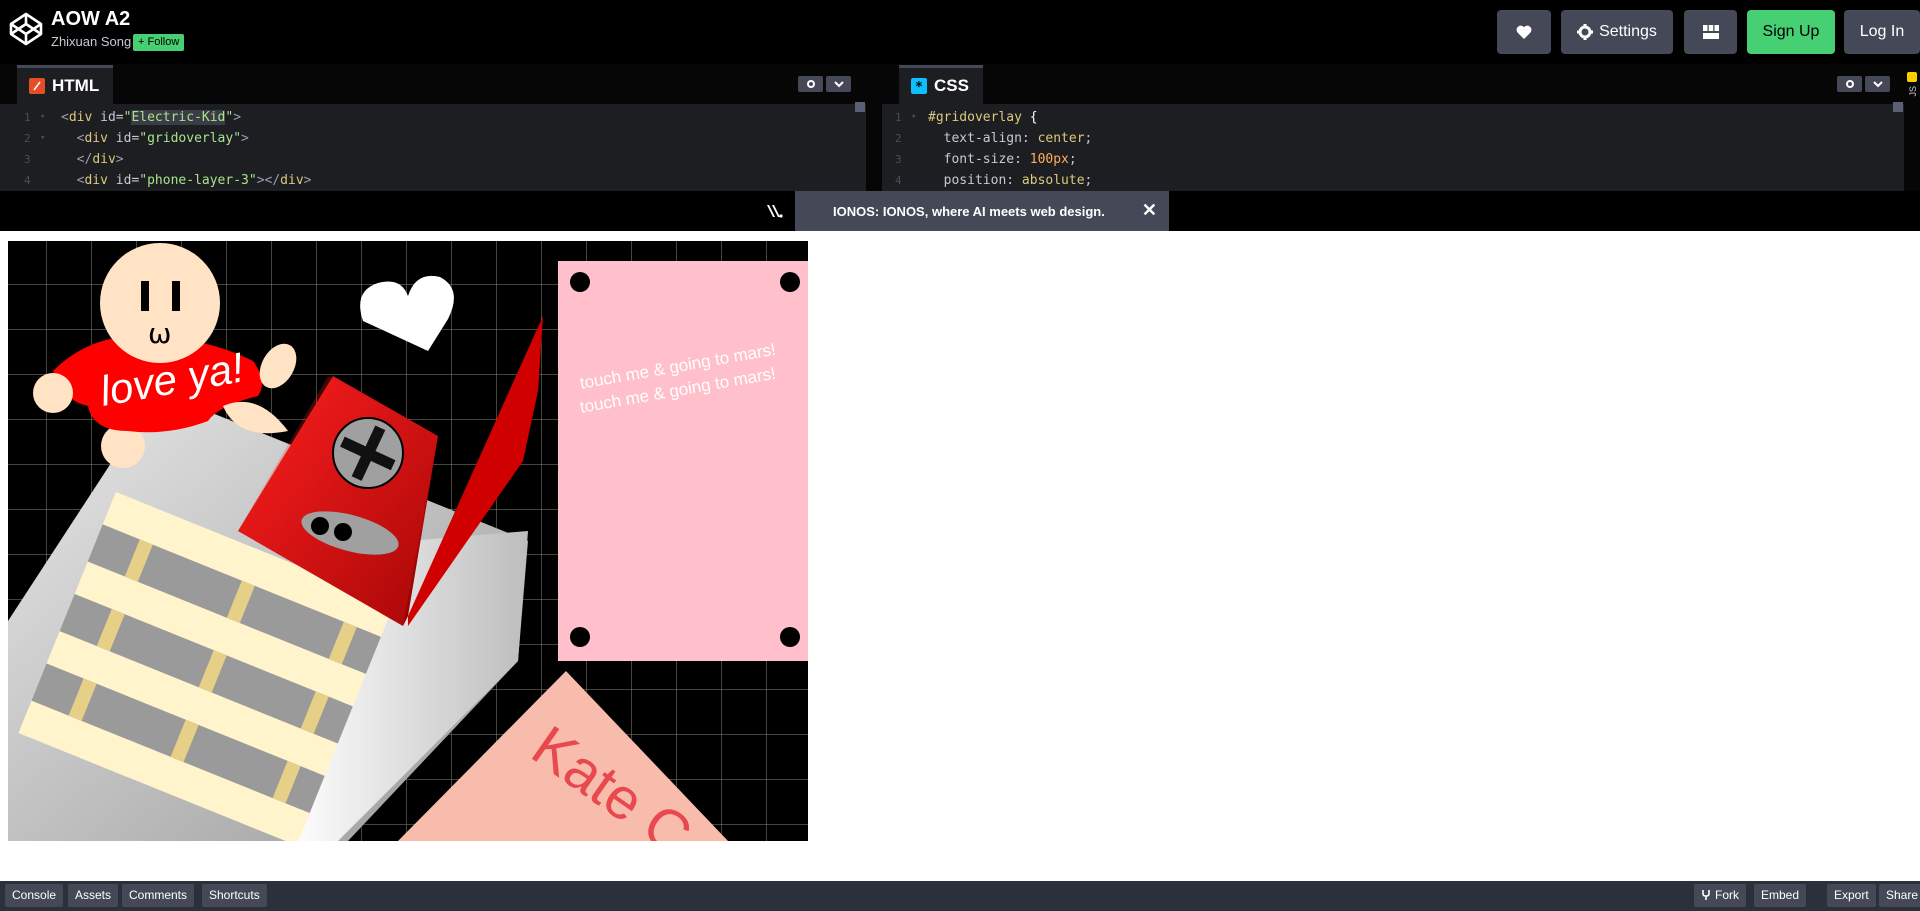 This screenshot has height=911, width=1920. I want to click on ad-network-icon, so click(775, 211).